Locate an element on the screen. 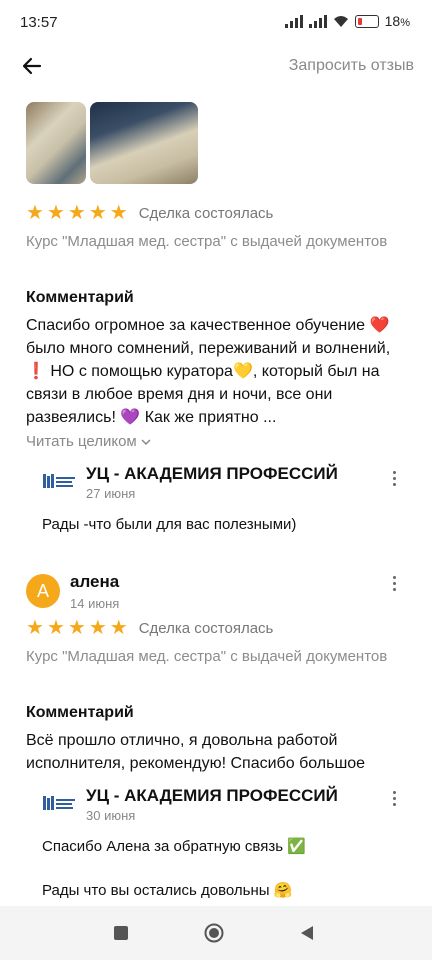  reviewer-name: алена is located at coordinates (95, 581).